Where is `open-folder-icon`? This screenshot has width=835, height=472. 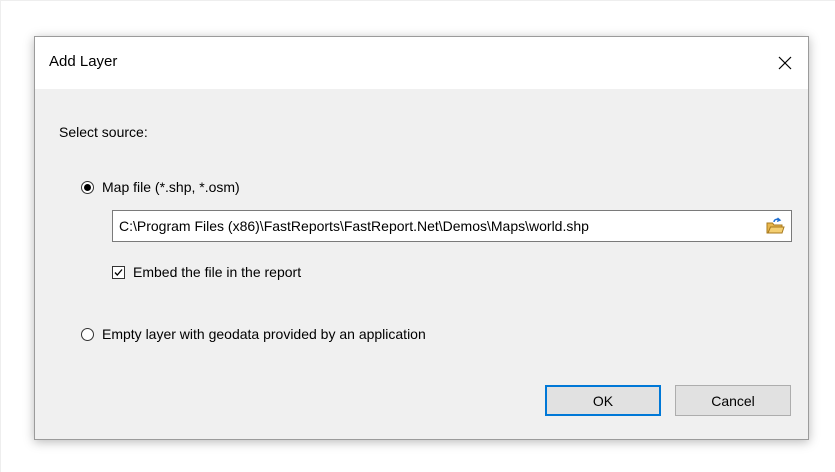
open-folder-icon is located at coordinates (775, 225).